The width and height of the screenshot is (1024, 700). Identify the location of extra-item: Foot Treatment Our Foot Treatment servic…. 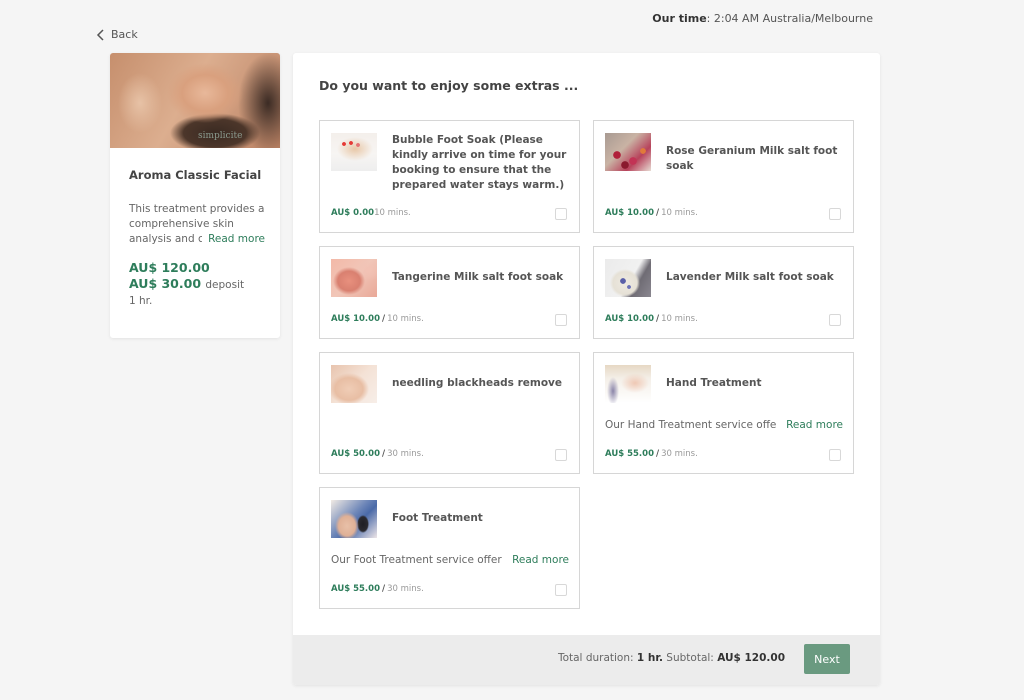
(449, 548).